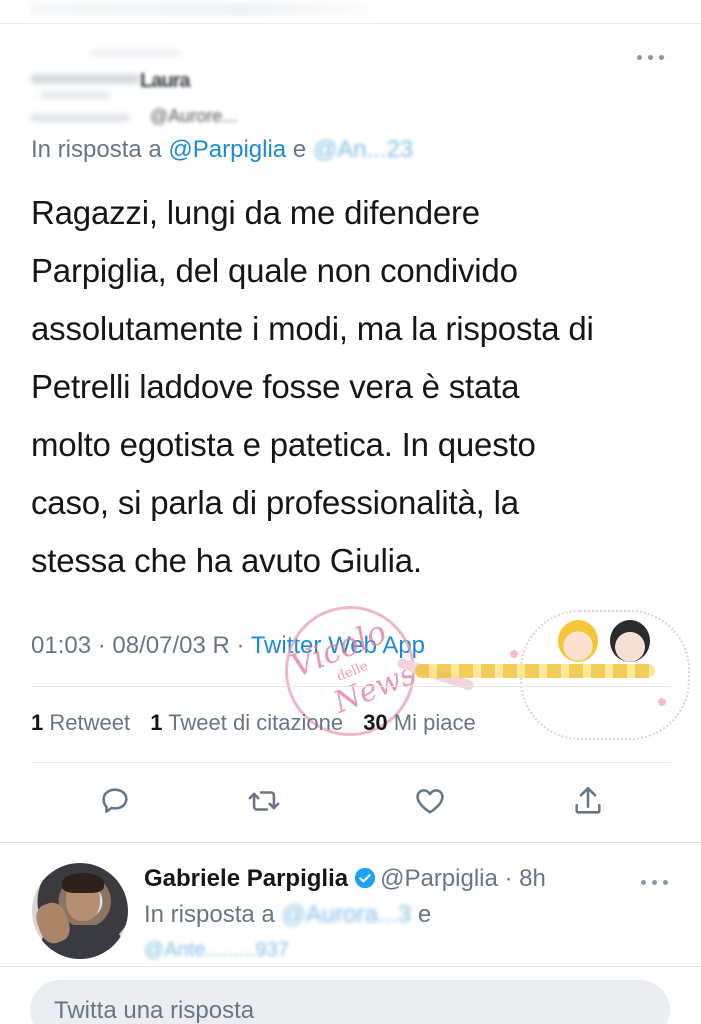 Image resolution: width=701 pixels, height=1024 pixels. What do you see at coordinates (535, 671) in the screenshot?
I see `logo-banner` at bounding box center [535, 671].